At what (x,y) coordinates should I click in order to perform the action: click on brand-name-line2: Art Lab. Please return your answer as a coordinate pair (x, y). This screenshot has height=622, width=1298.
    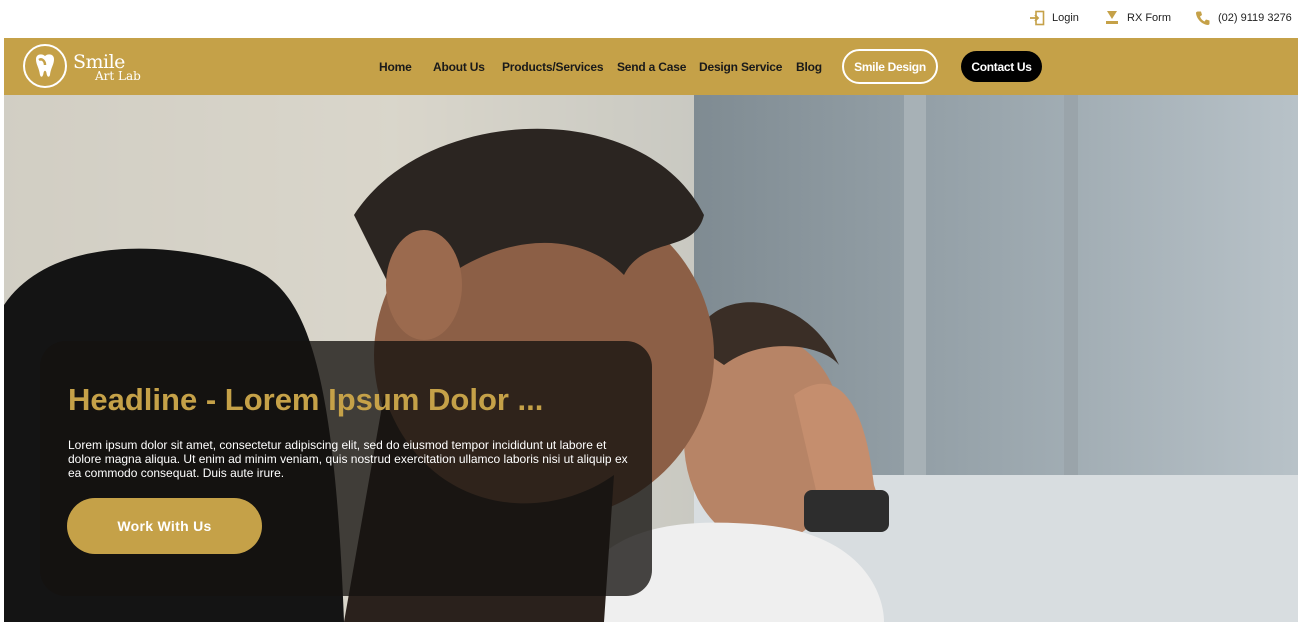
    Looking at the image, I should click on (118, 76).